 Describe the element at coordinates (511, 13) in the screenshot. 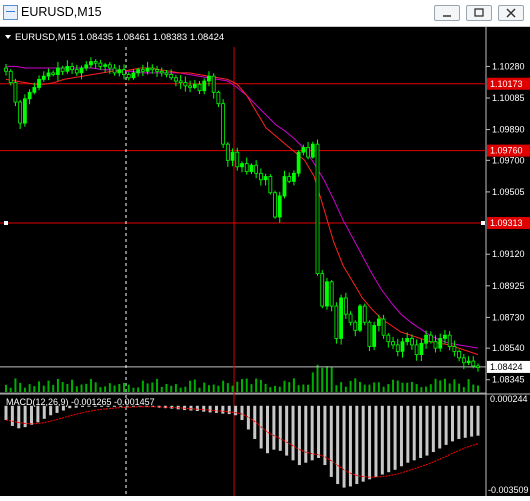

I see `close-button` at that location.